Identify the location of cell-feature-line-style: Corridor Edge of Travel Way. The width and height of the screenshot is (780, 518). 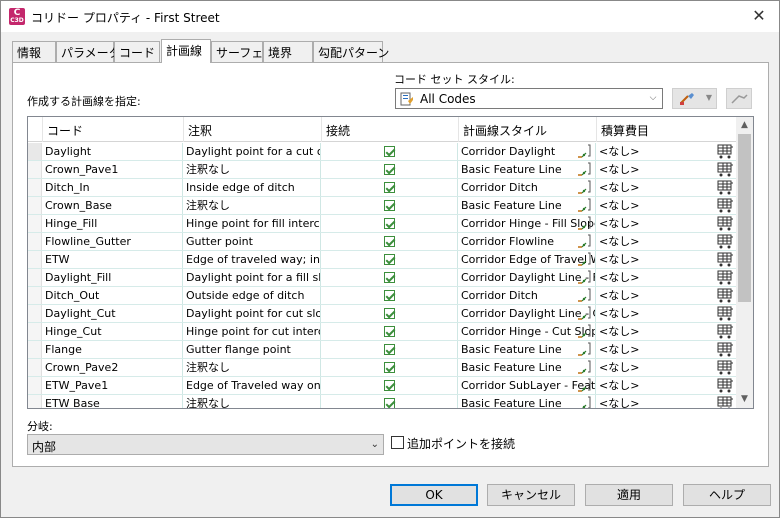
(527, 259).